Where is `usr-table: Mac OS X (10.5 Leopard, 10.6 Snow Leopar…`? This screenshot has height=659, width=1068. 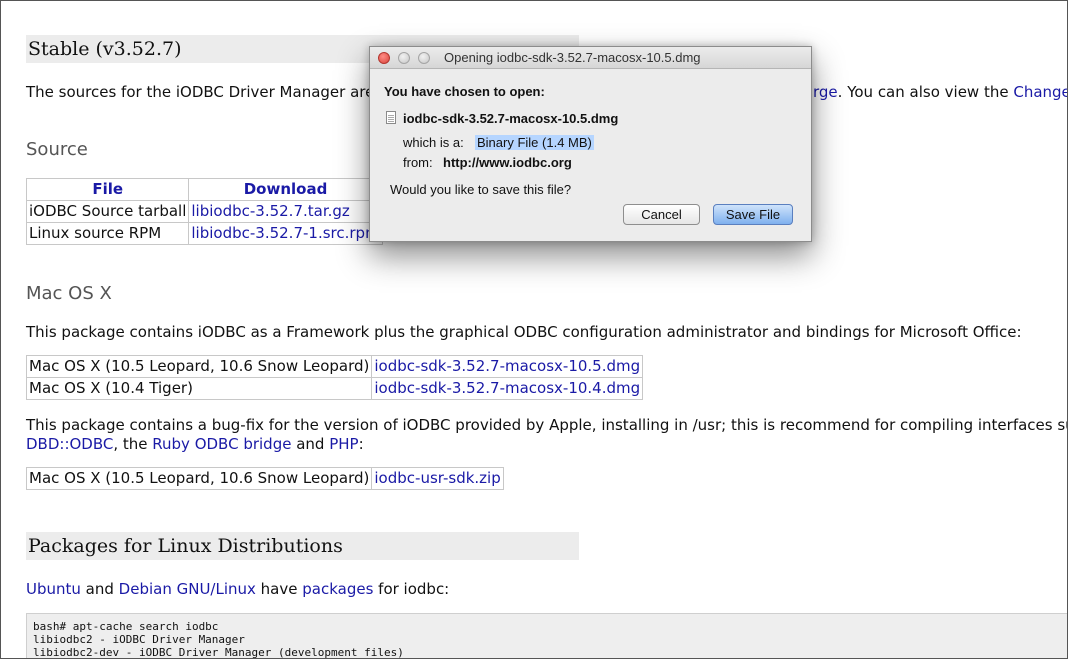 usr-table: Mac OS X (10.5 Leopard, 10.6 Snow Leopar… is located at coordinates (264, 478).